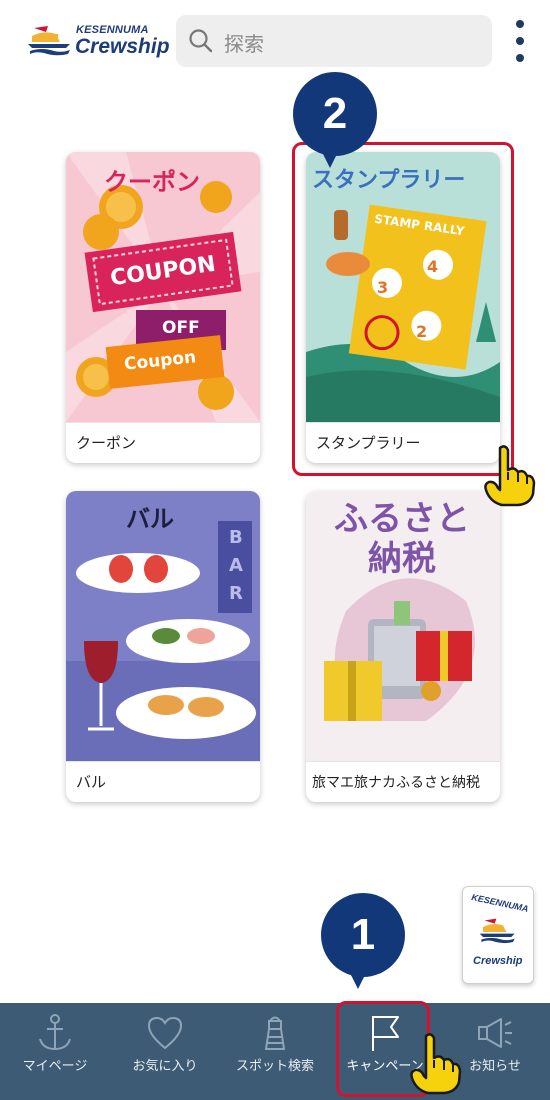 This screenshot has width=550, height=1100. Describe the element at coordinates (500, 903) in the screenshot. I see `floating-logo-kesennuma: KESENNUMA` at that location.